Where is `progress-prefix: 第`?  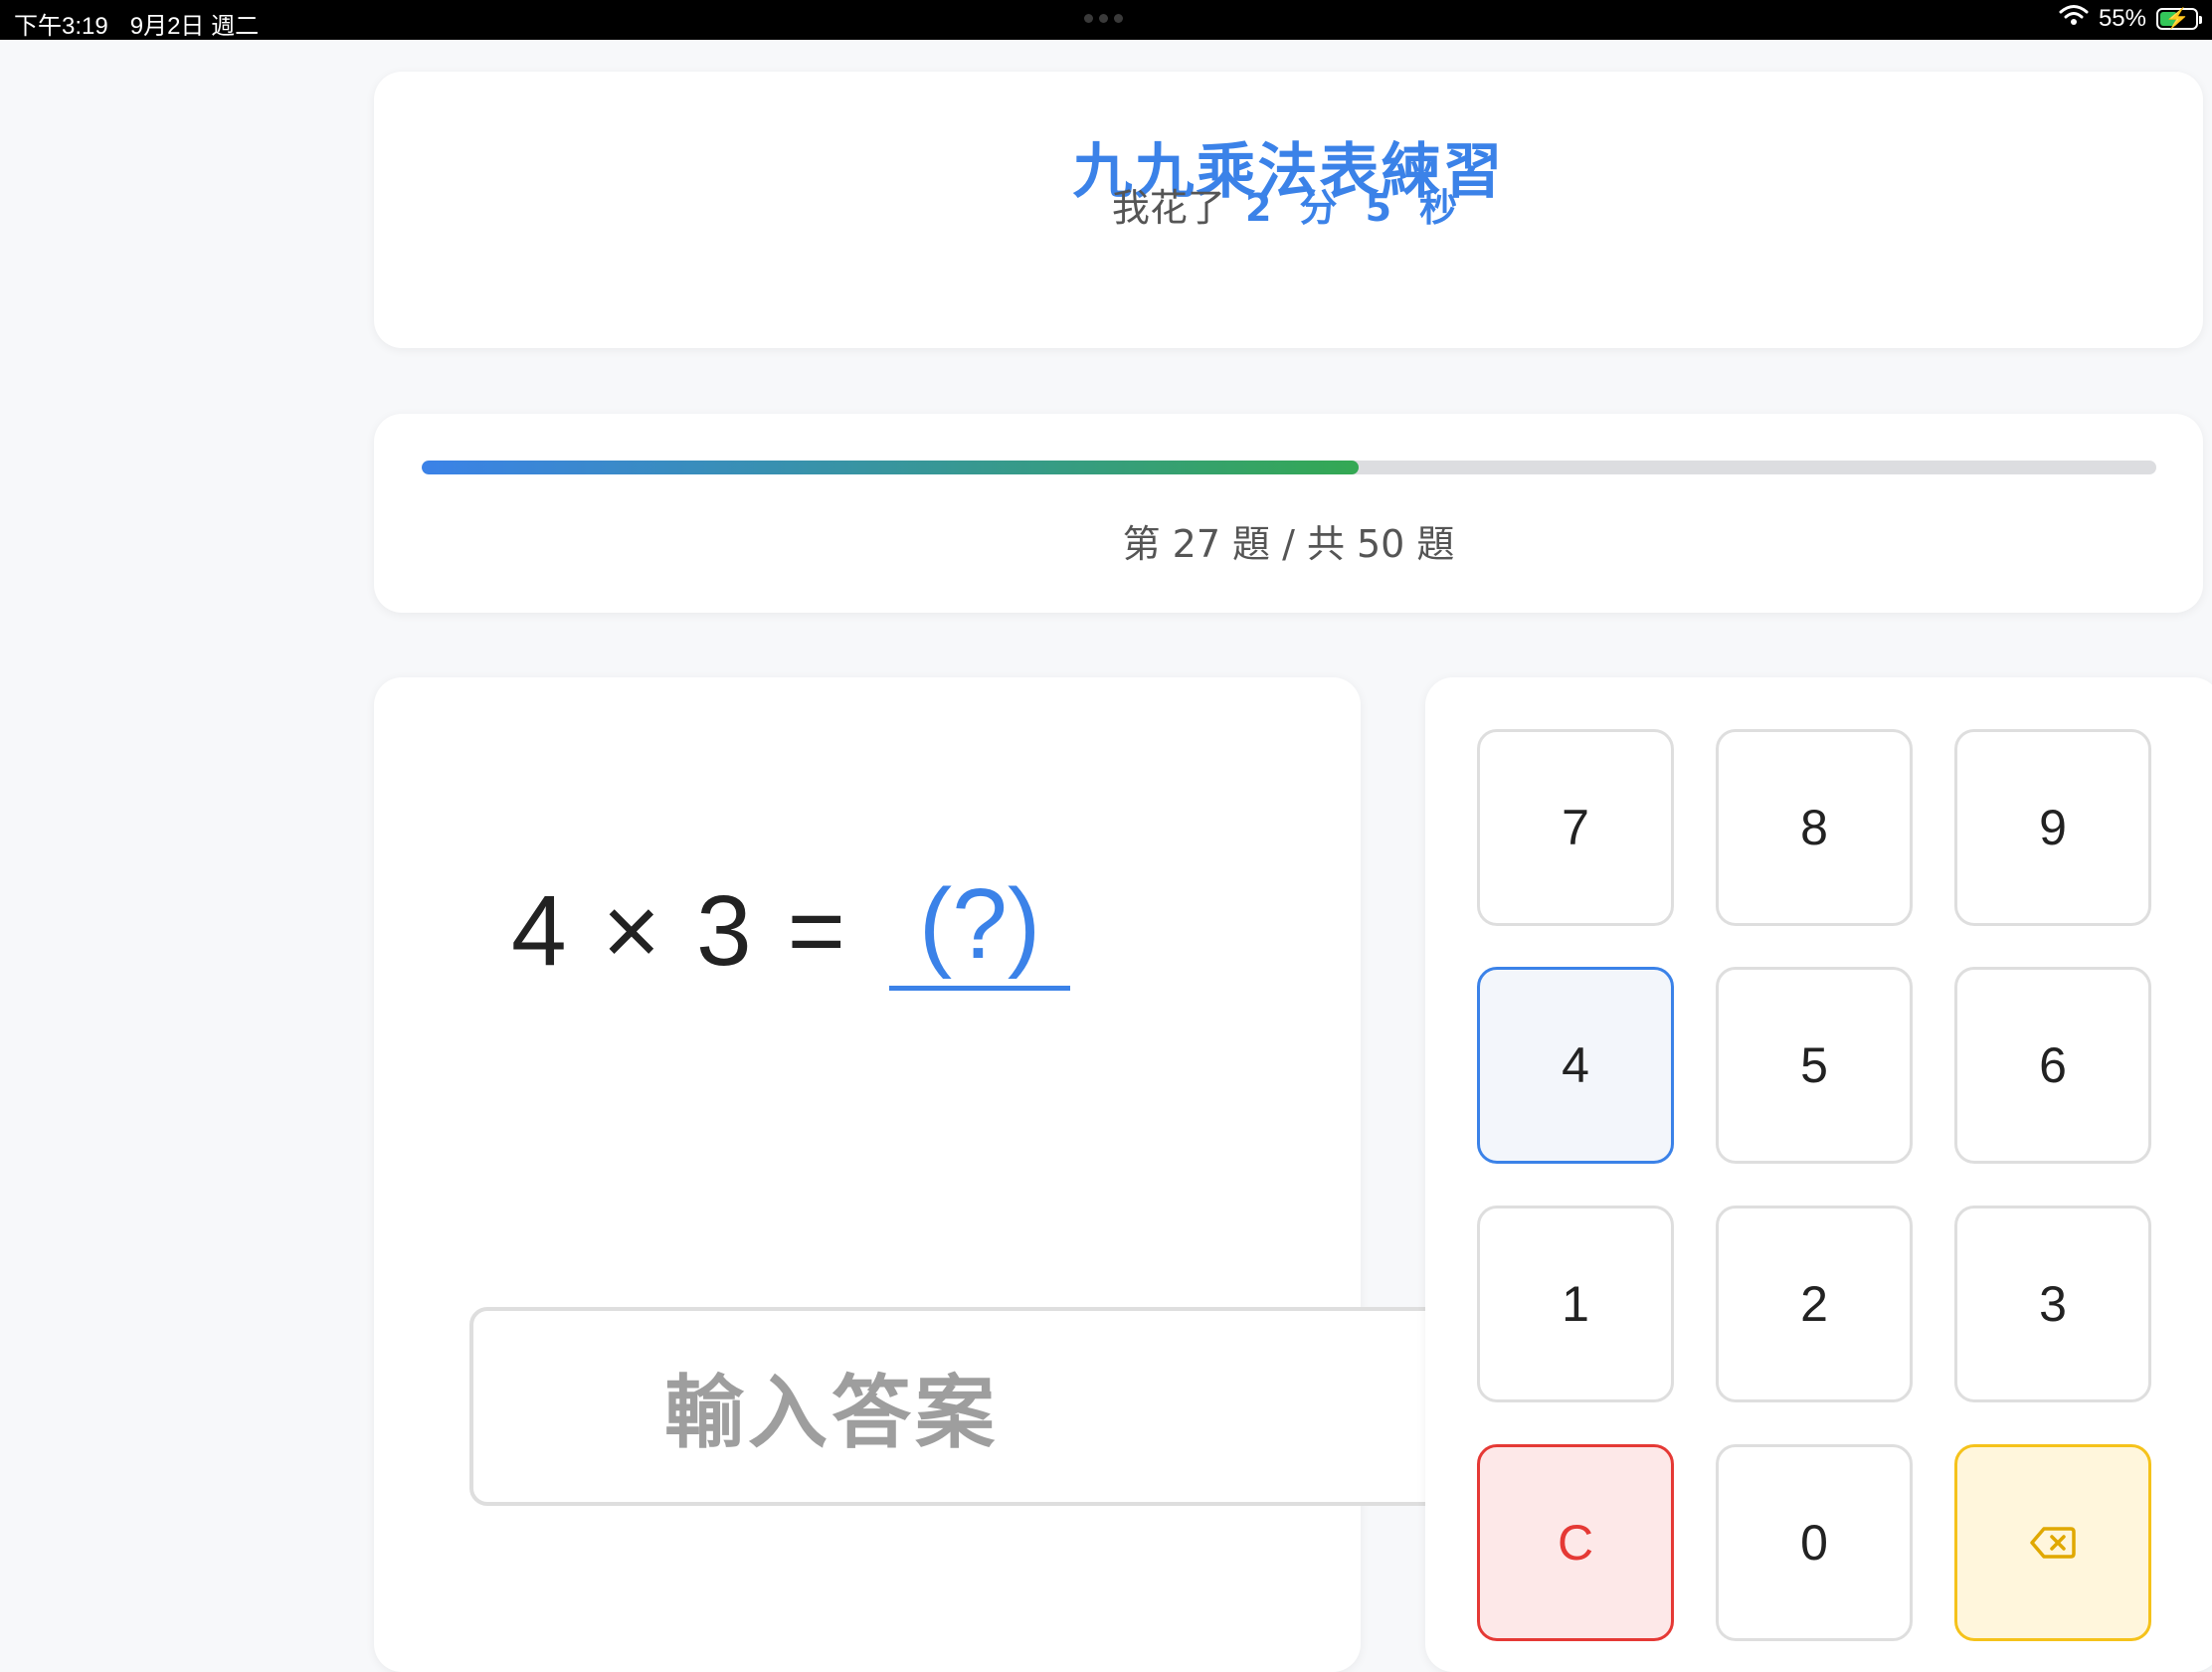 progress-prefix: 第 is located at coordinates (1141, 544).